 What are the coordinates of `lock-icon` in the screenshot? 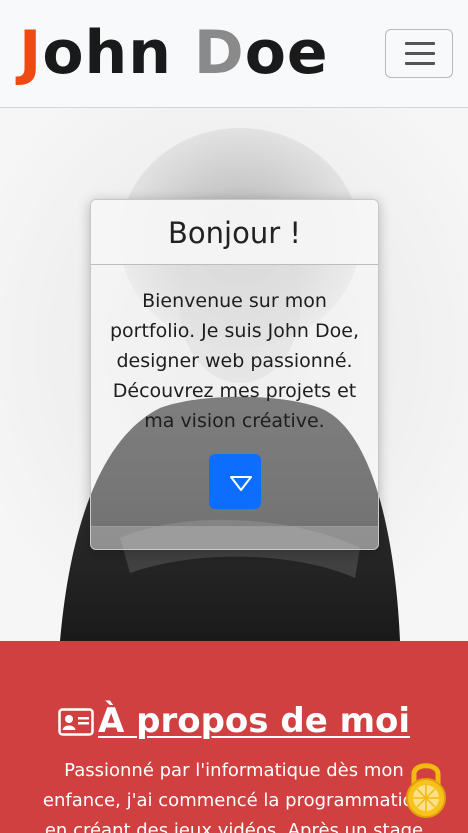 It's located at (426, 789).